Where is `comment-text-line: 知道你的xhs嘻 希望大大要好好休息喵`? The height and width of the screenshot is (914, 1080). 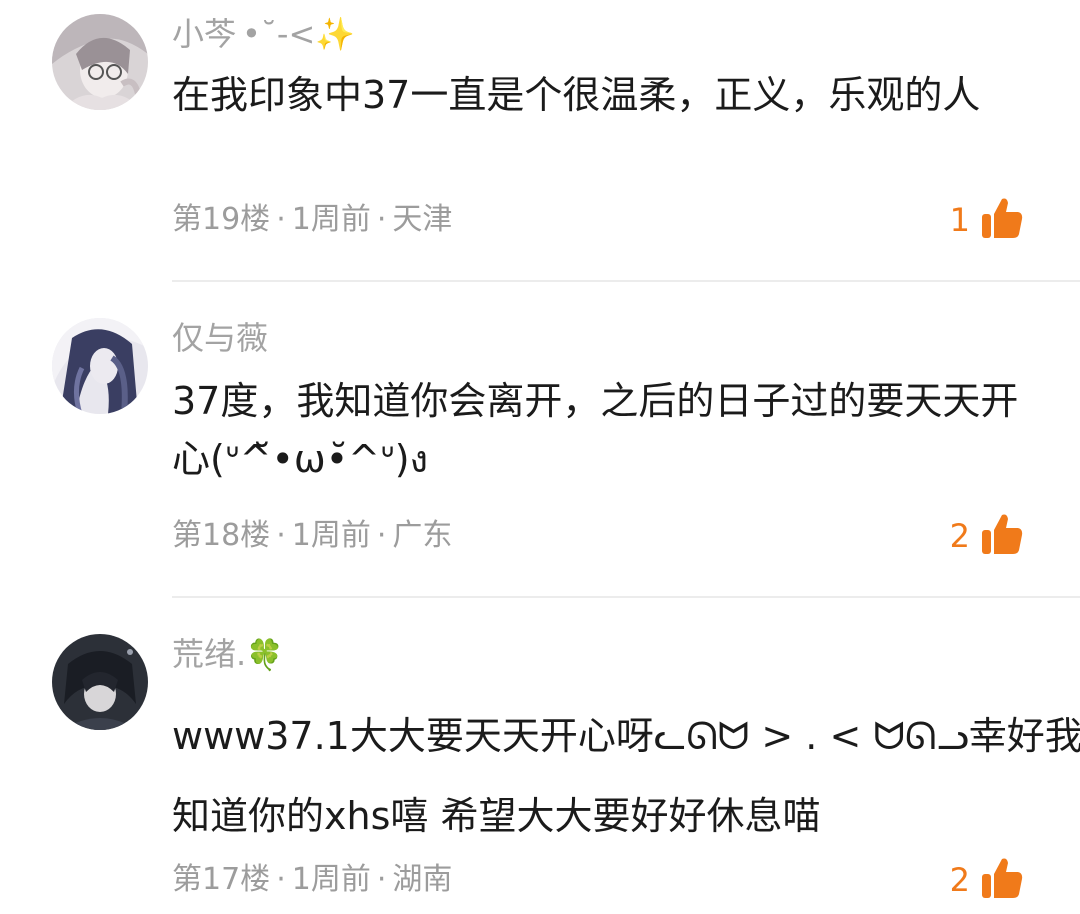 comment-text-line: 知道你的xhs嘻 希望大大要好好休息喵 is located at coordinates (496, 816).